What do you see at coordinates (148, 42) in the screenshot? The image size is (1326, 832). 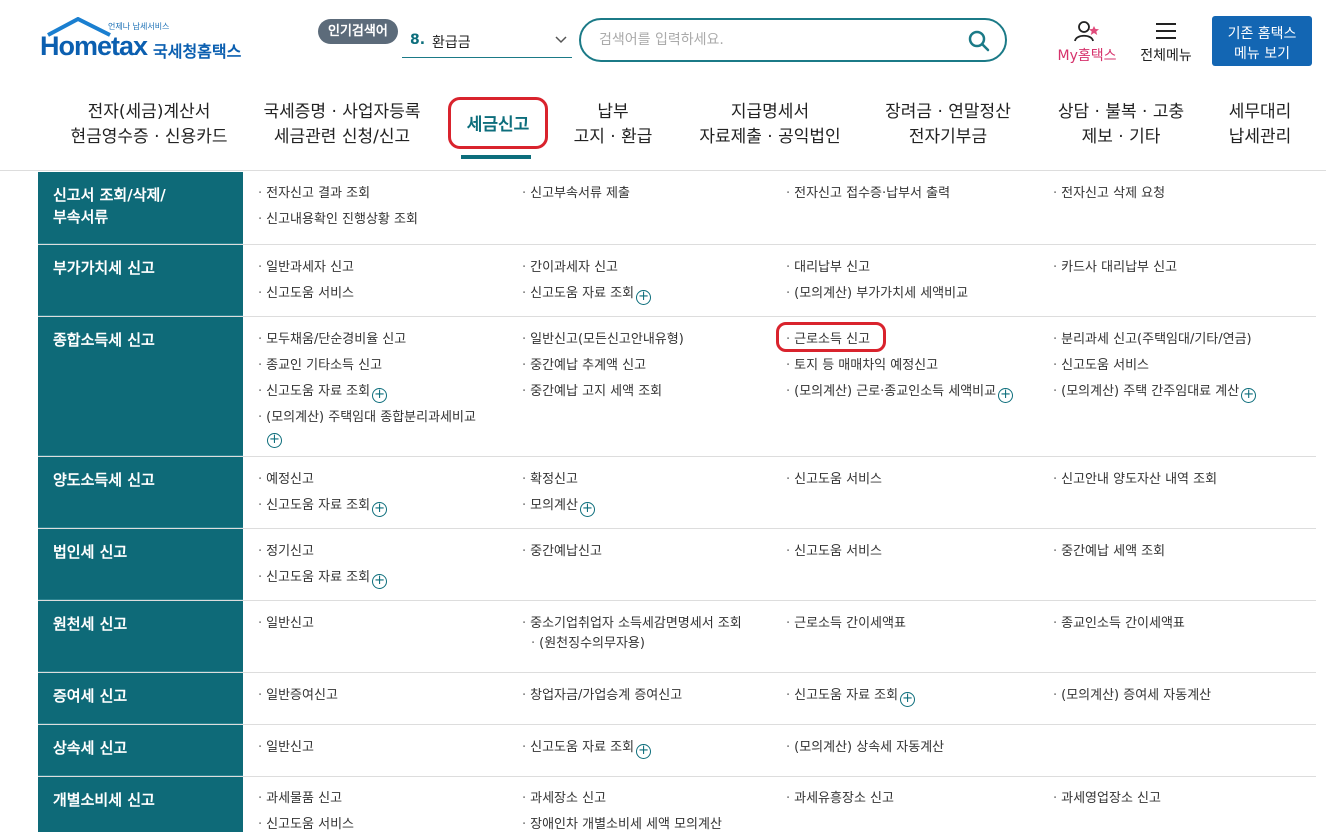 I see `hometax-logo: 언제나 납세서비스 Hometax 국세청홈택스` at bounding box center [148, 42].